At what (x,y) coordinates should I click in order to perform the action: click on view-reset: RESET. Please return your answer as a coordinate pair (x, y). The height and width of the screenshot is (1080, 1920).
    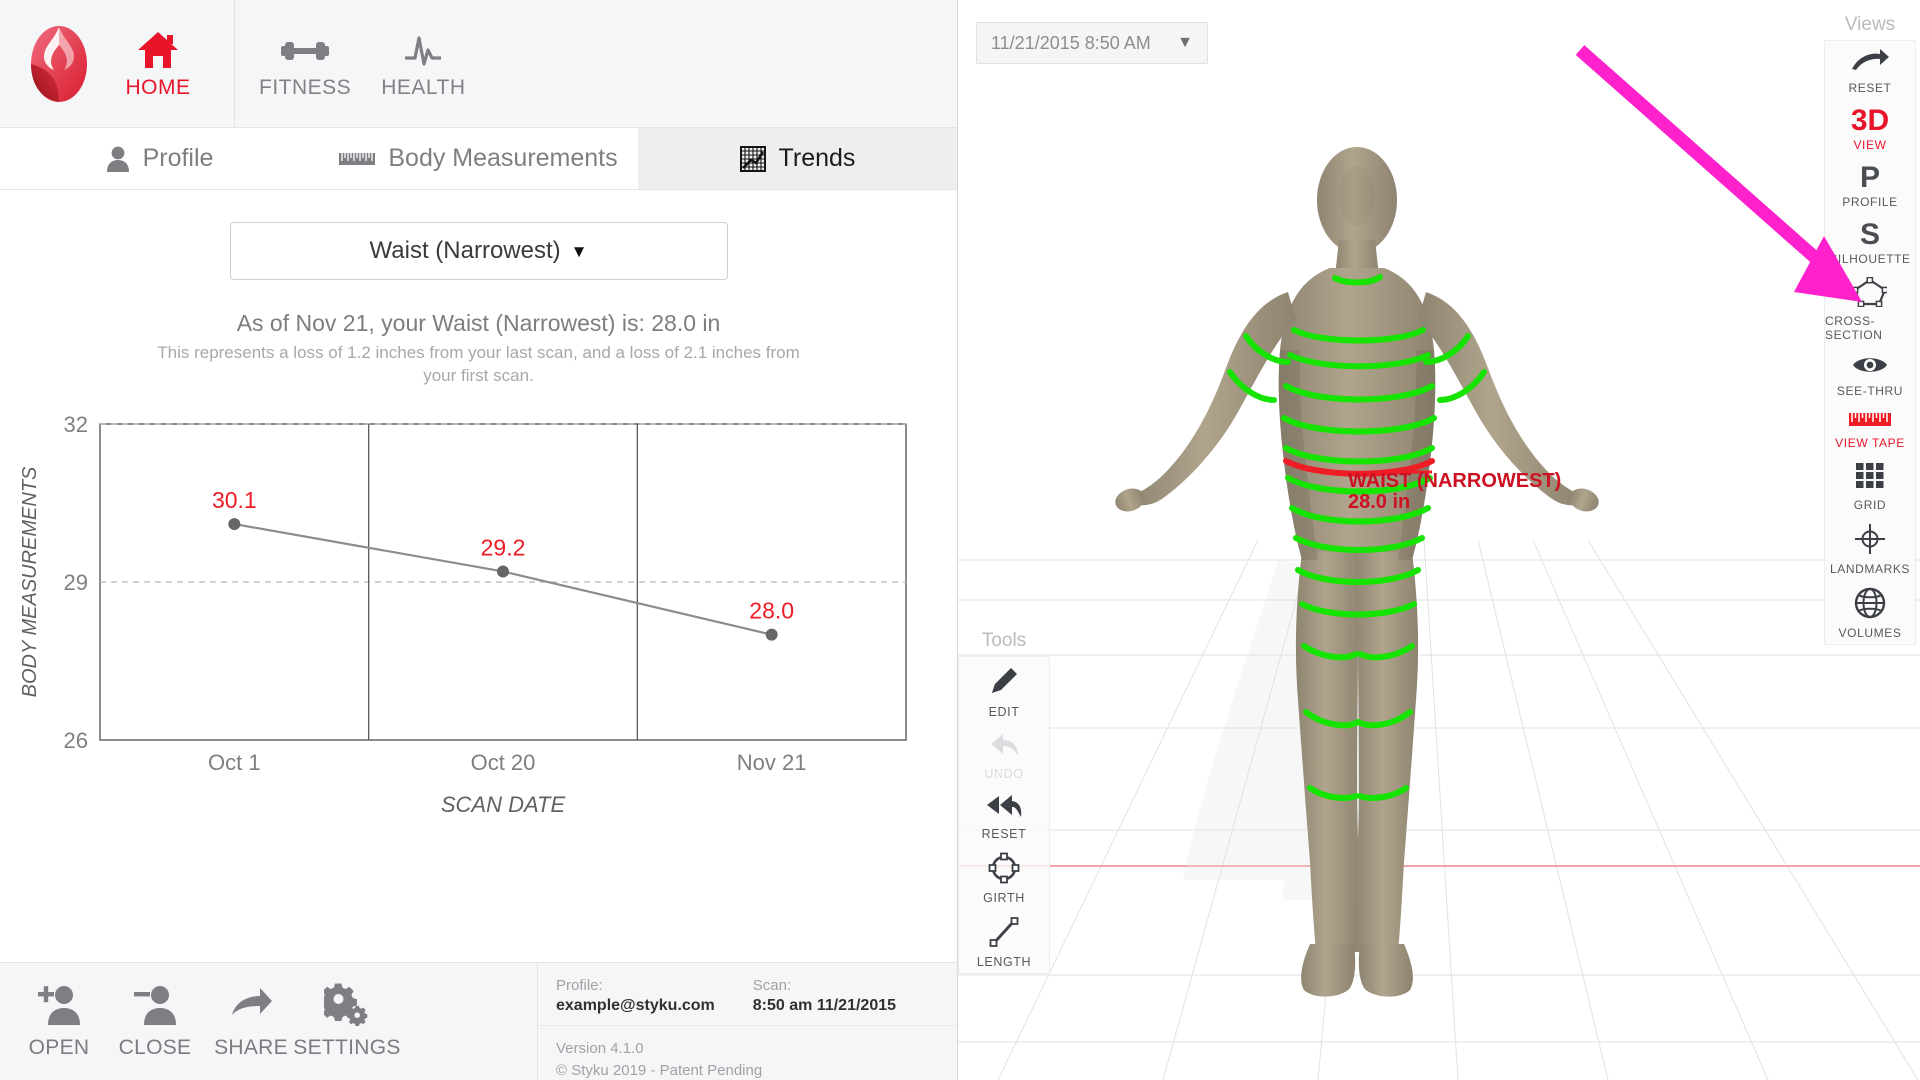
    Looking at the image, I should click on (1870, 70).